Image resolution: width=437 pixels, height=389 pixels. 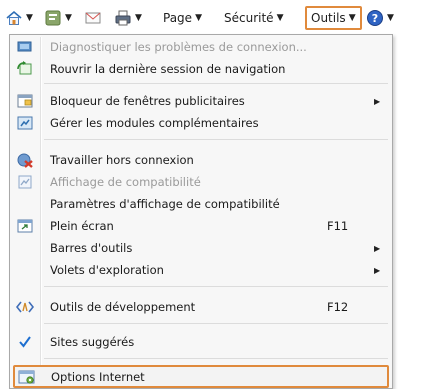 I want to click on read-mail-button, so click(x=93, y=18).